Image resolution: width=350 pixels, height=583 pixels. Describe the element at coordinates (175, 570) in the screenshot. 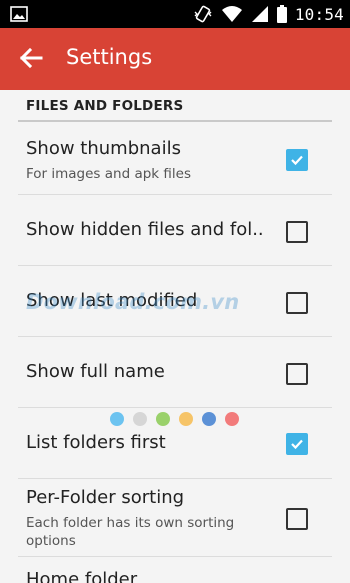

I see `setting-home-folder: Home folder` at that location.